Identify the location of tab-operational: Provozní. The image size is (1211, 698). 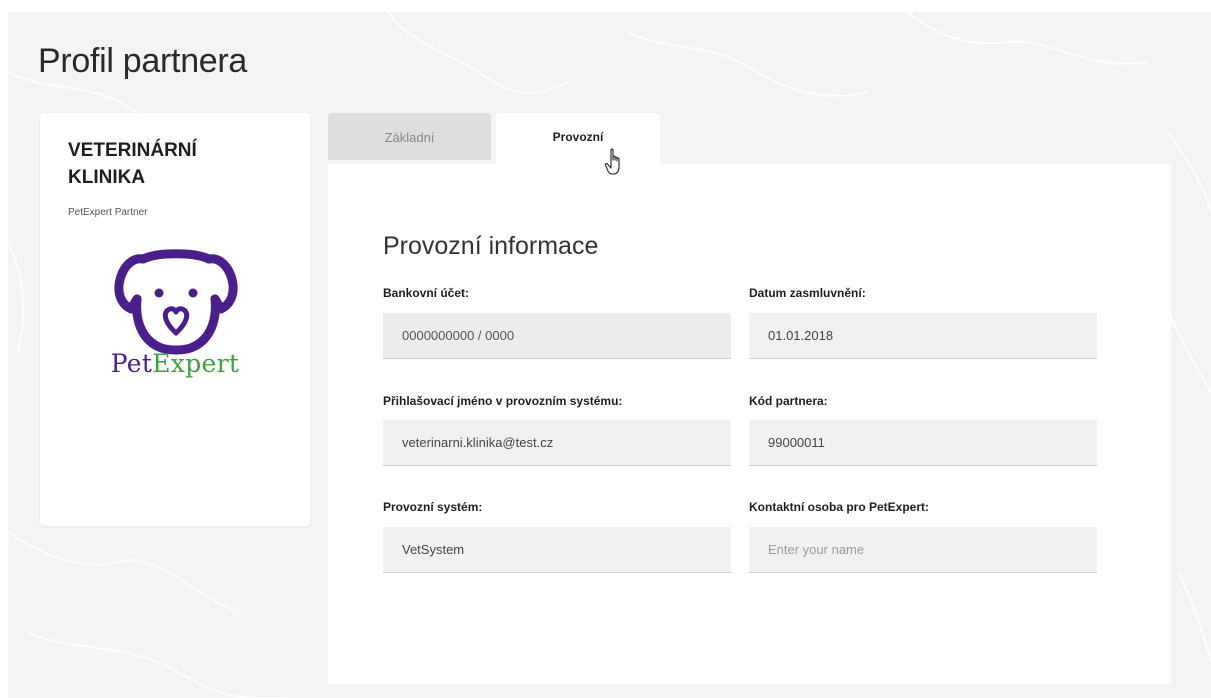
(578, 139).